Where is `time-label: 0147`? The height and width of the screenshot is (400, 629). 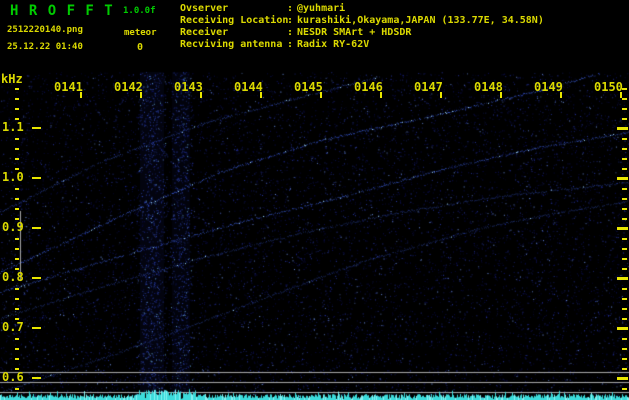 time-label: 0147 is located at coordinates (428, 87).